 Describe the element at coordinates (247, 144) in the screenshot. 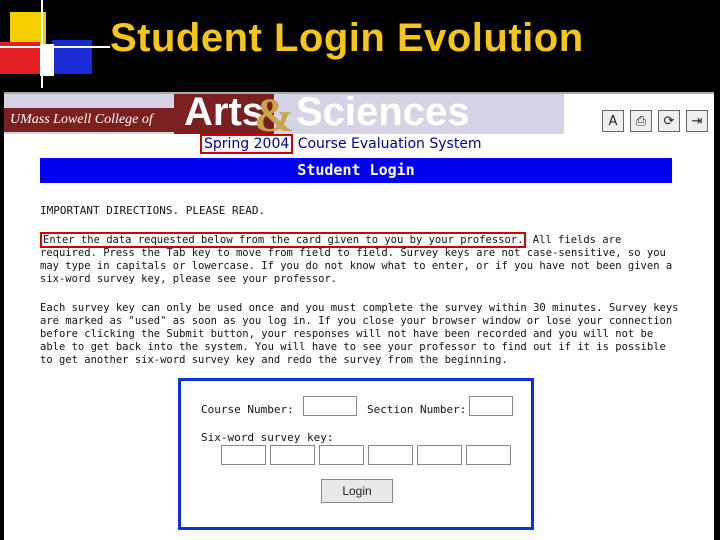

I see `term-highlight: Spring 2004` at that location.